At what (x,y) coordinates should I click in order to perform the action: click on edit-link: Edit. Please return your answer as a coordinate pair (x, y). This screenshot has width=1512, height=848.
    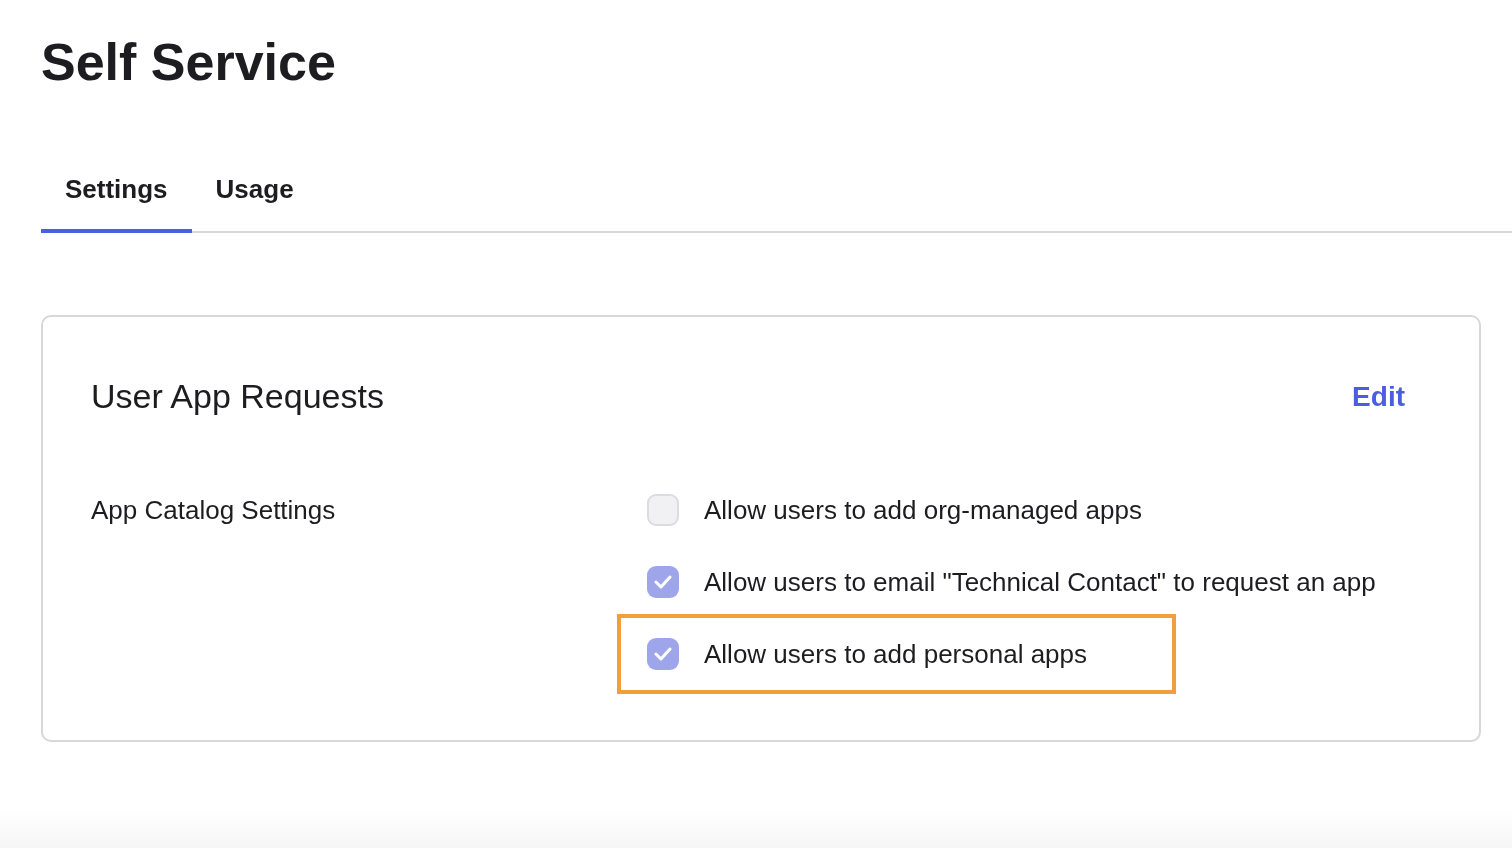
    Looking at the image, I should click on (1378, 396).